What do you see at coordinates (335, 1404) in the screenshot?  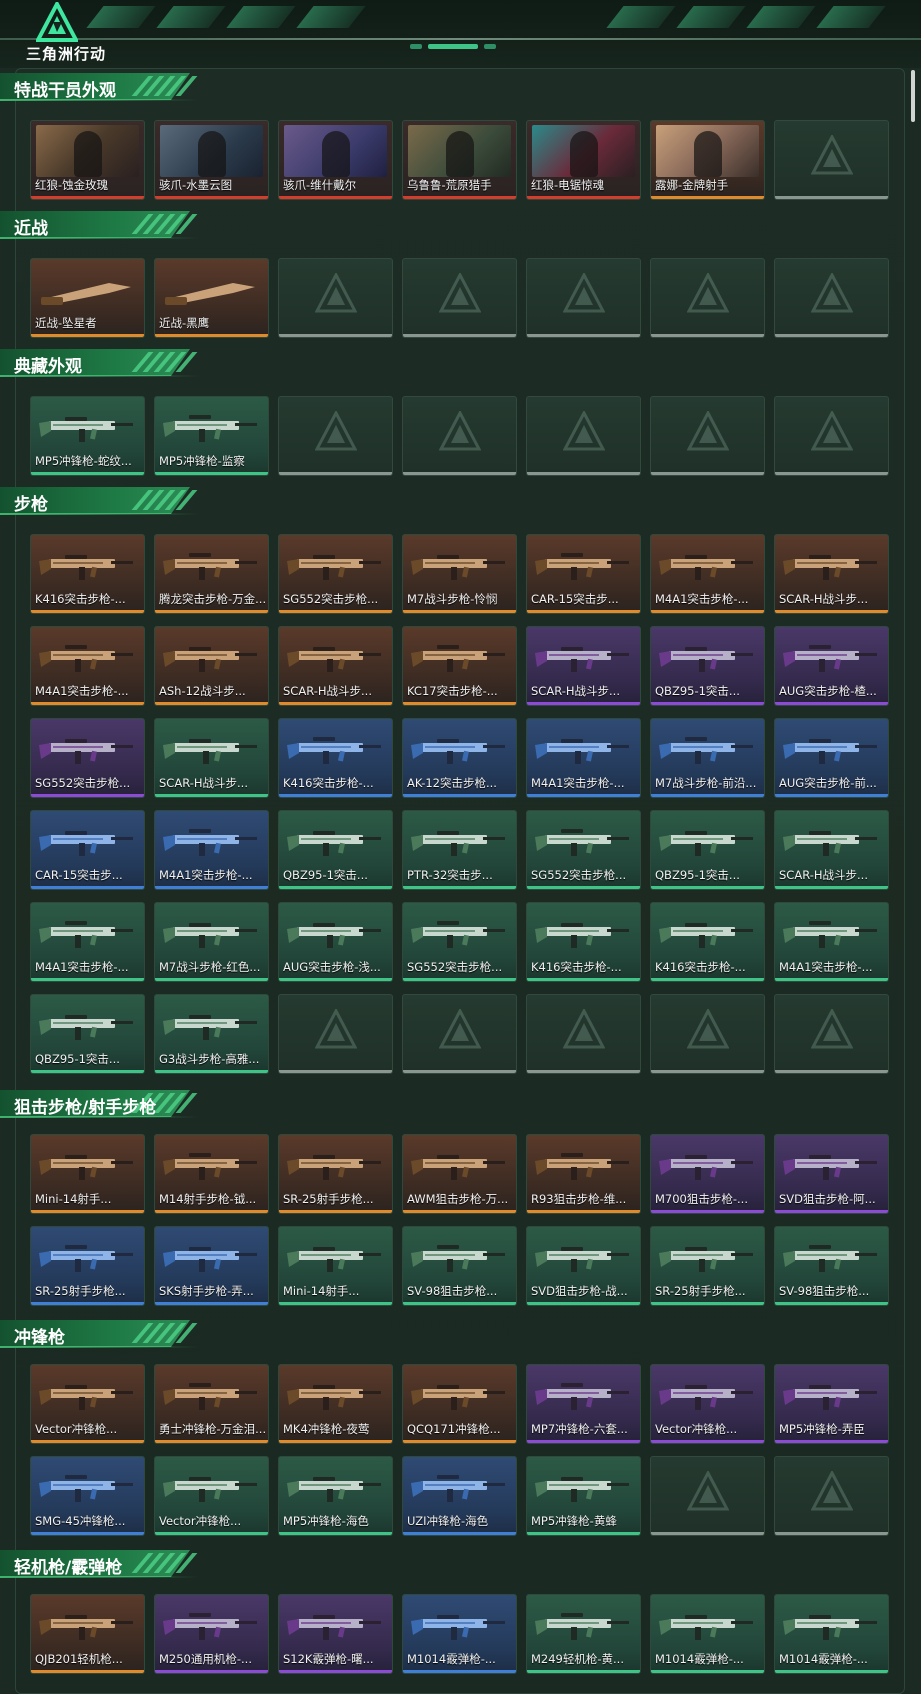 I see `item-card: MK4冲锋枪-夜莺` at bounding box center [335, 1404].